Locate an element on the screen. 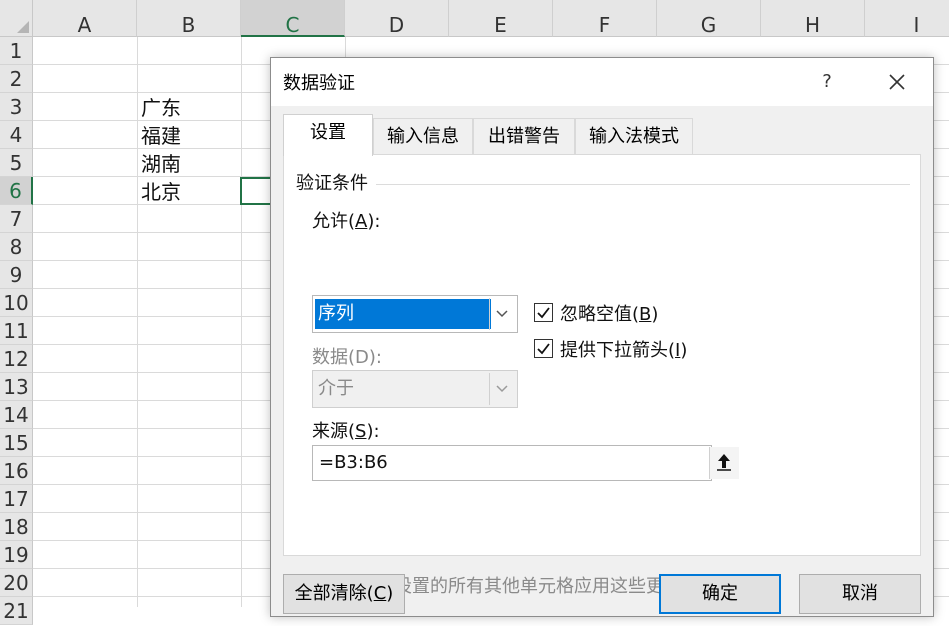  collapse-dialog-button is located at coordinates (724, 463).